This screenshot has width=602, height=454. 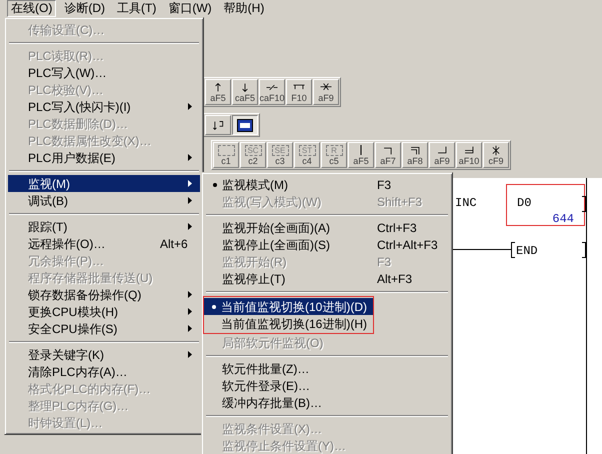 What do you see at coordinates (136, 8) in the screenshot?
I see `menu-bar-item: 工具(T)` at bounding box center [136, 8].